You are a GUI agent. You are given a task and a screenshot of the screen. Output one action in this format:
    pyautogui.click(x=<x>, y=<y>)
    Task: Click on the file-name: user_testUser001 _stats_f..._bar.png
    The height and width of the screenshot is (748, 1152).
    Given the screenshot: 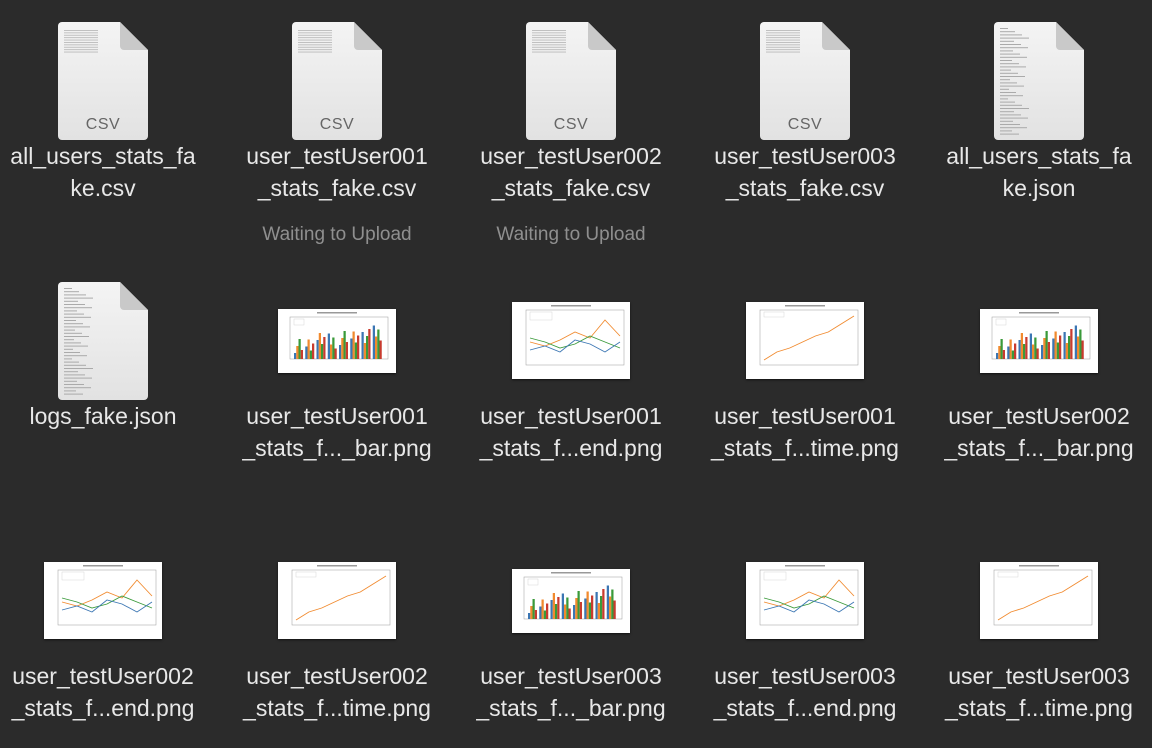 What is the action you would take?
    pyautogui.click(x=337, y=432)
    